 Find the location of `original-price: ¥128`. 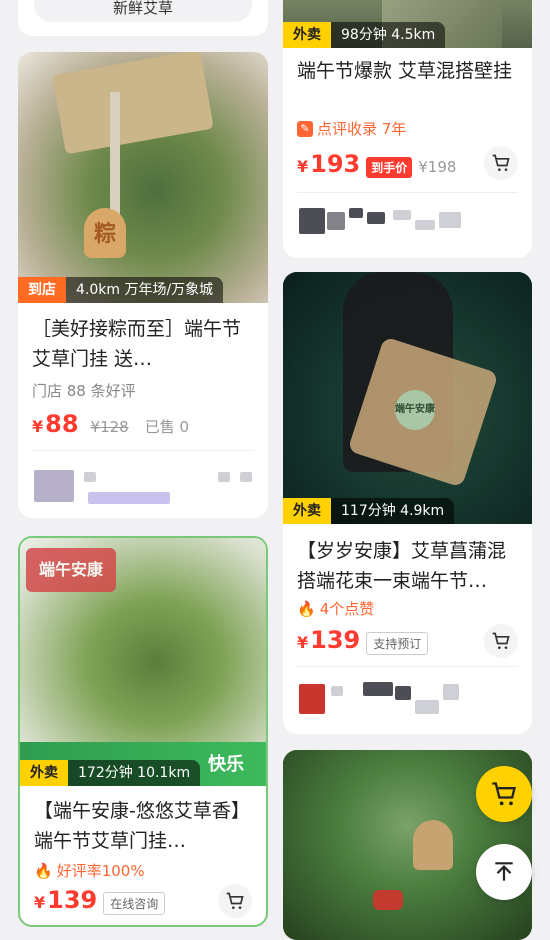

original-price: ¥128 is located at coordinates (109, 427).